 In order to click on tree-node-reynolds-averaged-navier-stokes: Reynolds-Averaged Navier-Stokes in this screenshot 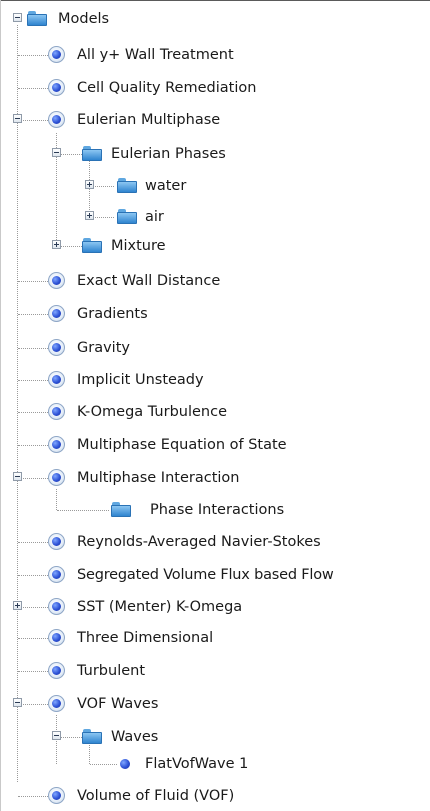, I will do `click(197, 542)`.